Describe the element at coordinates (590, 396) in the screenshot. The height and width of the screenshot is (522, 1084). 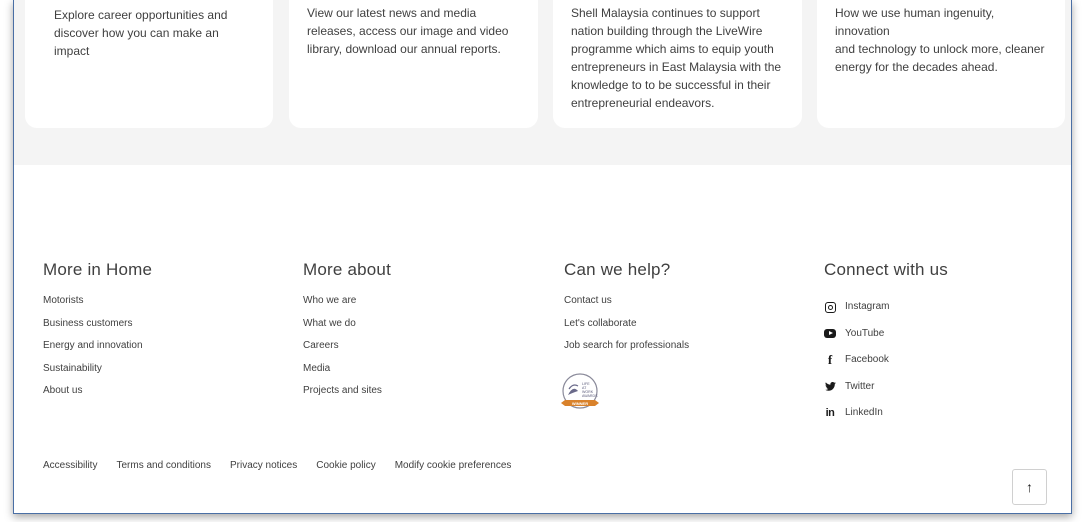
I see `award-text-awards: AWARDS` at that location.